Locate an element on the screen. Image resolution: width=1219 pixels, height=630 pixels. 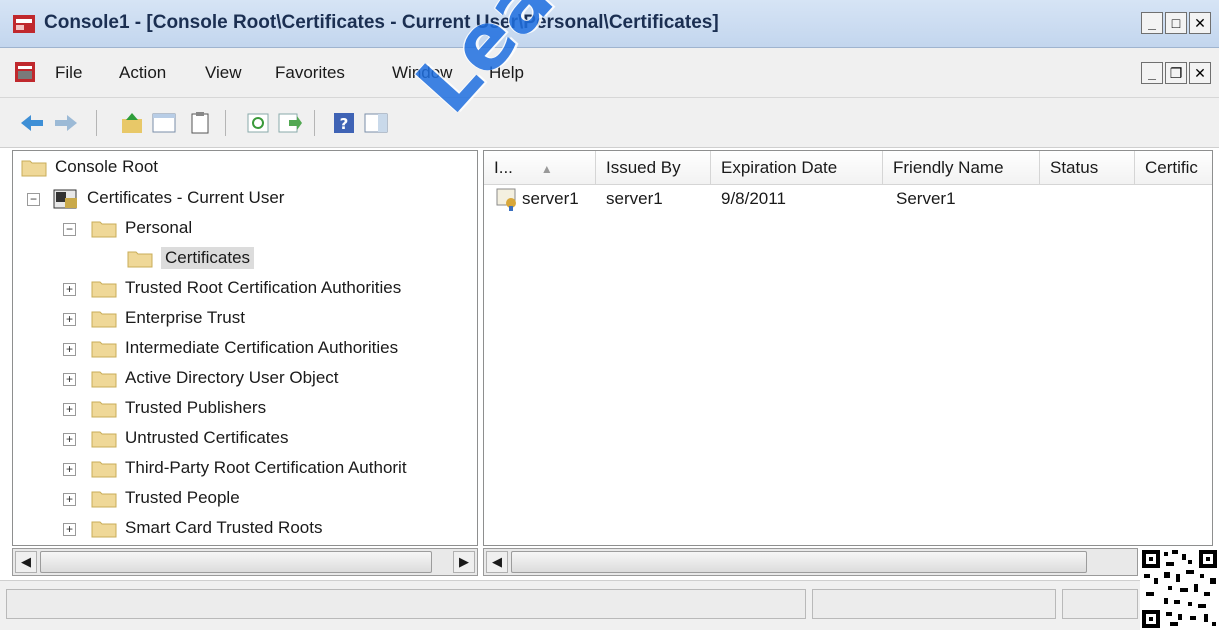
tree-label-console-root: Console Root is located at coordinates (107, 166).